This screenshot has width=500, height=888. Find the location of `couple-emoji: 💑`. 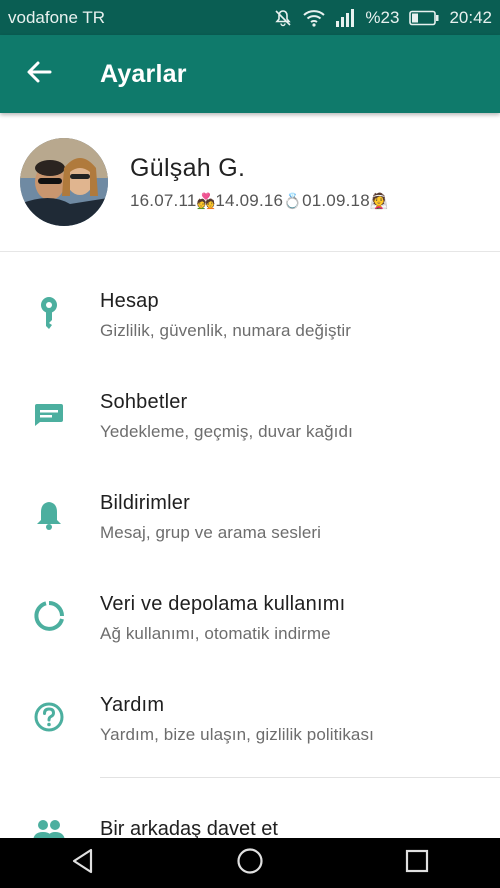

couple-emoji: 💑 is located at coordinates (206, 201).